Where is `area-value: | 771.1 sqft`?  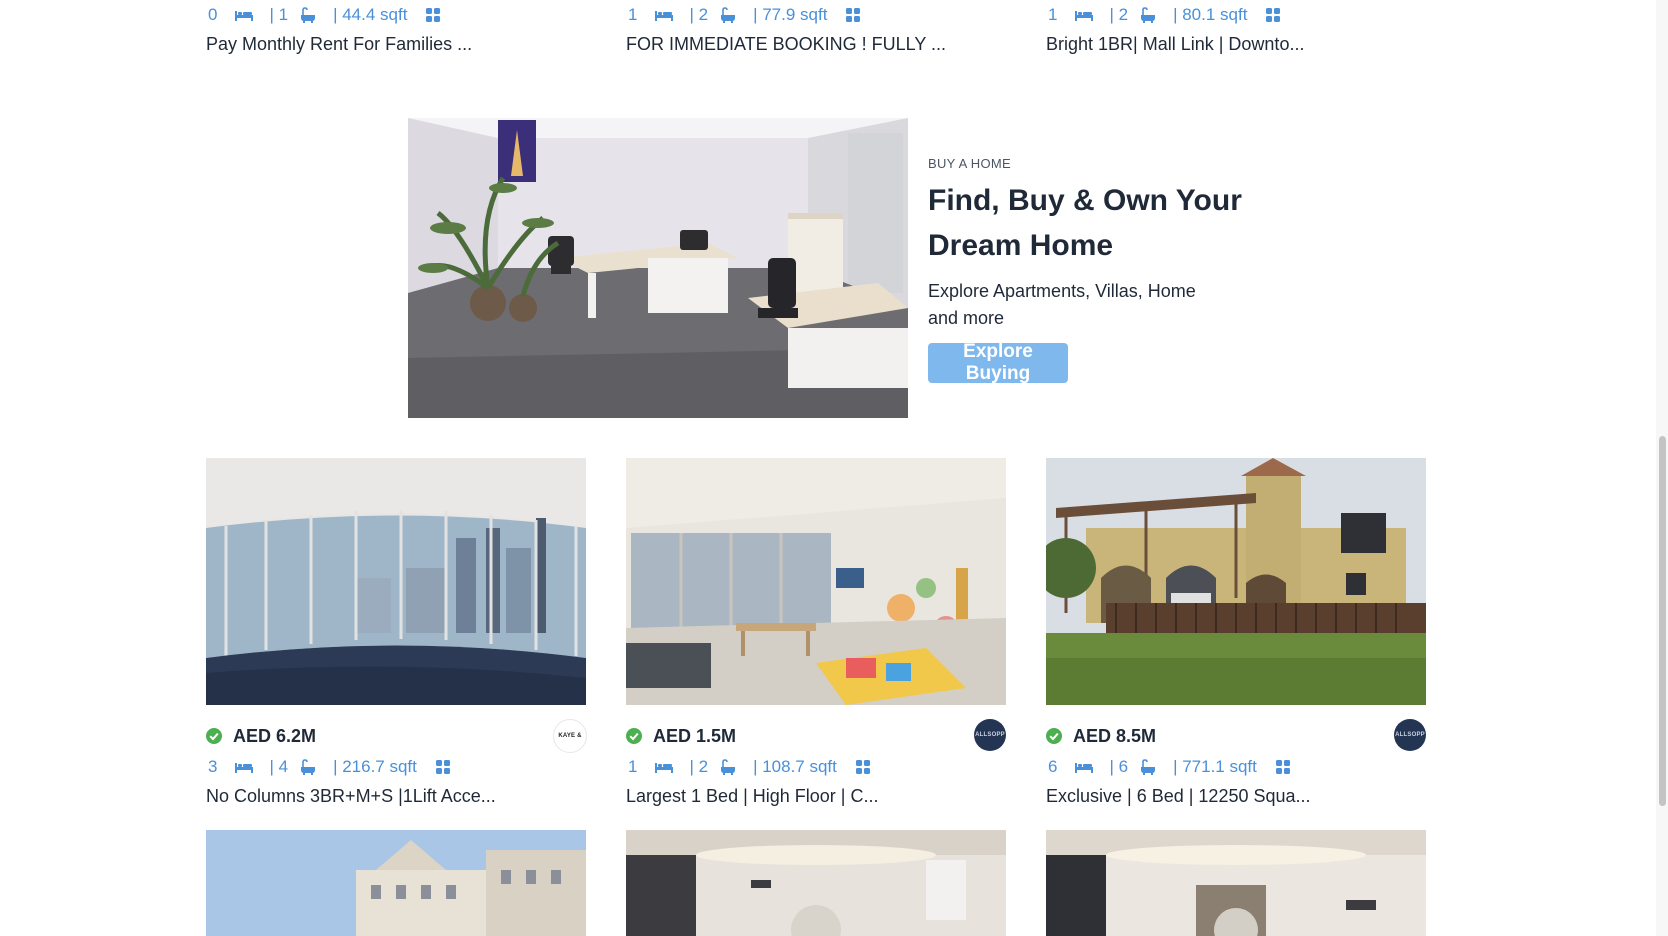 area-value: | 771.1 sqft is located at coordinates (1215, 766).